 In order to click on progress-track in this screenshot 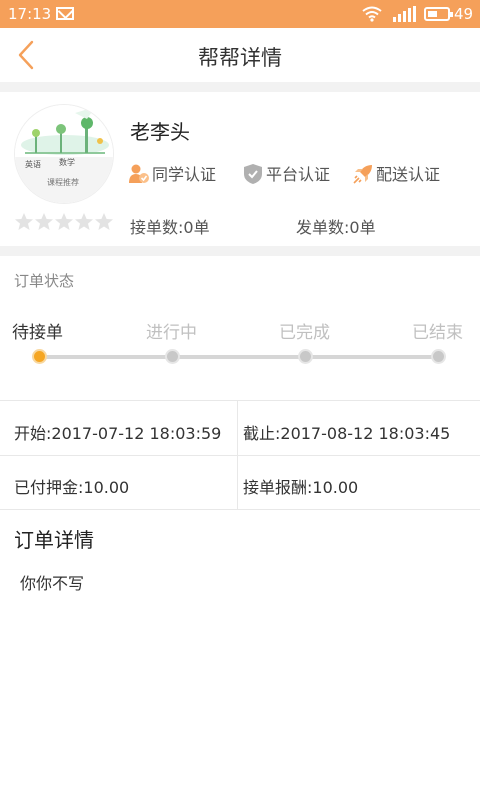, I will do `click(240, 357)`.